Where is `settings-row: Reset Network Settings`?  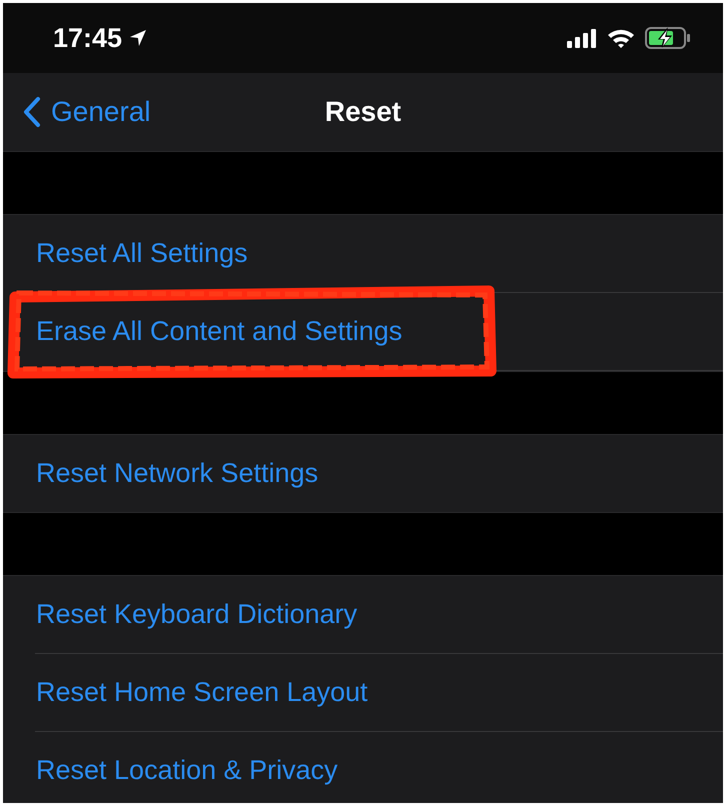
settings-row: Reset Network Settings is located at coordinates (379, 473).